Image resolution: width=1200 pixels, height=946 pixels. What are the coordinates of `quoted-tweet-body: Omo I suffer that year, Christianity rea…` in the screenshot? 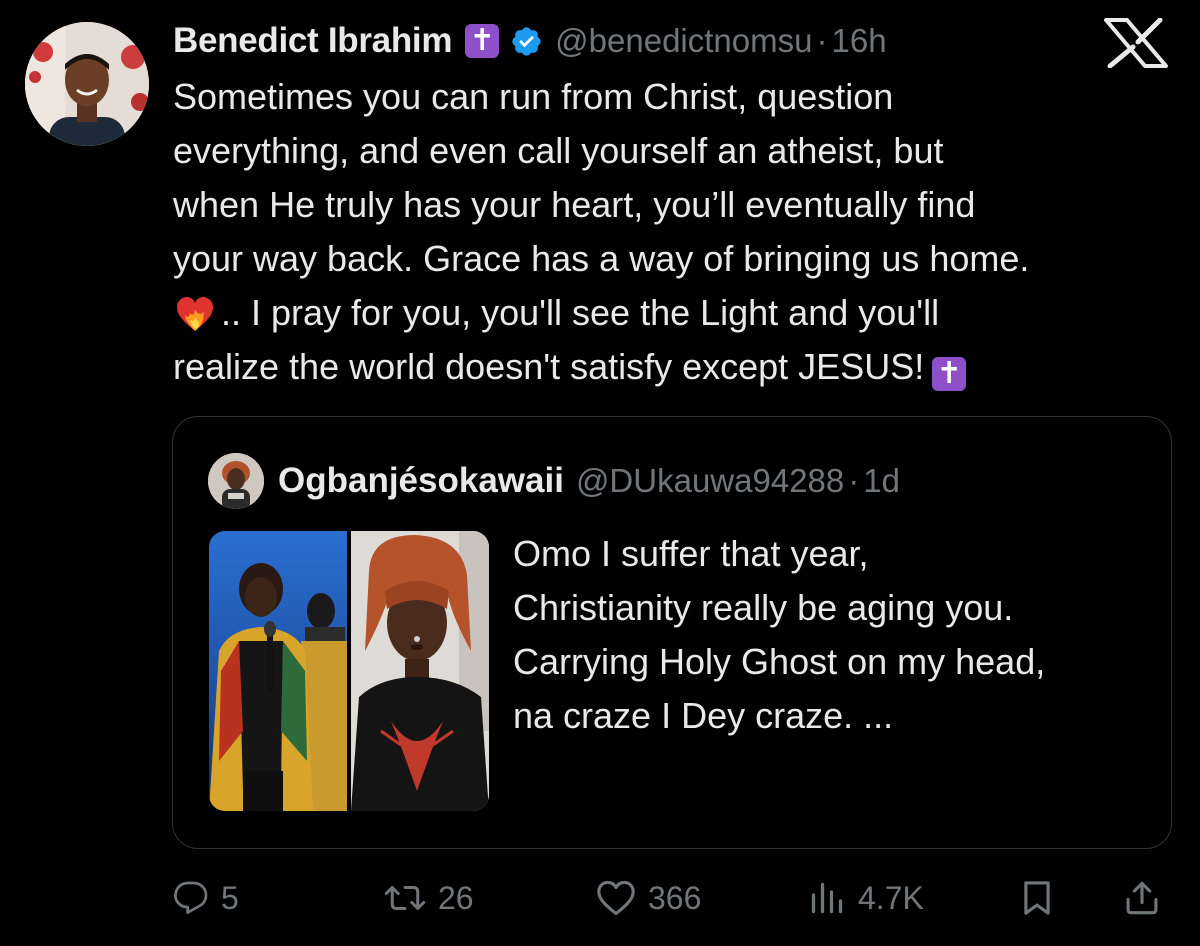 It's located at (833, 635).